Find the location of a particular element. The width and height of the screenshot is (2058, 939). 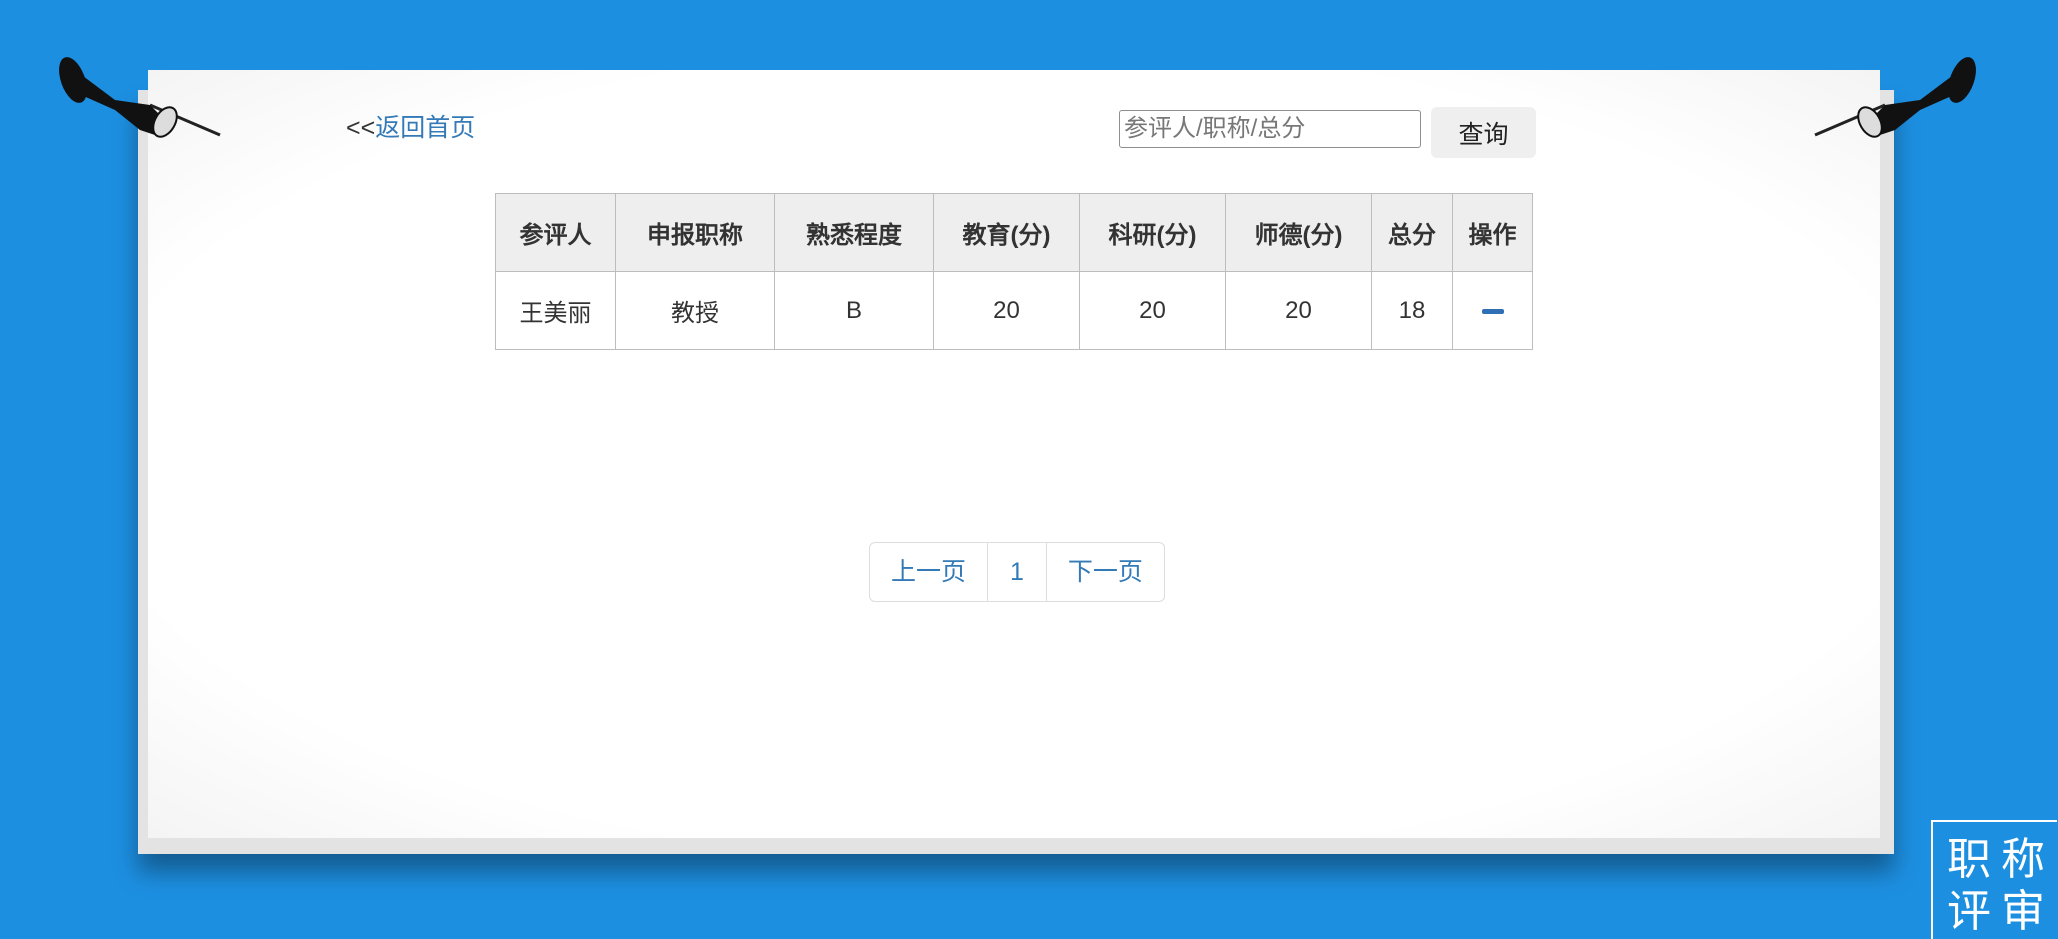

site-logo: 职称 评审 is located at coordinates (1994, 879).